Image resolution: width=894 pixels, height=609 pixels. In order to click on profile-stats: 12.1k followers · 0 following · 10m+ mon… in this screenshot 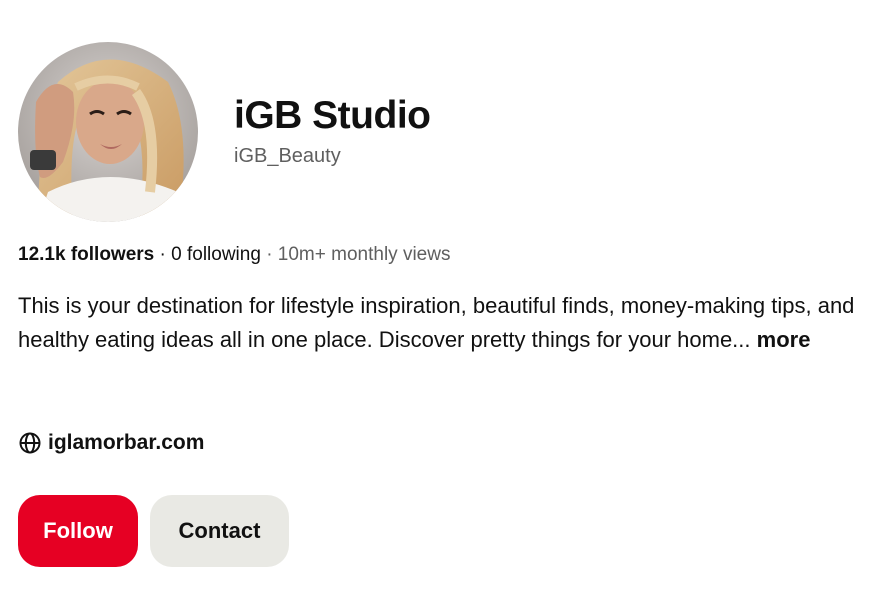, I will do `click(234, 255)`.